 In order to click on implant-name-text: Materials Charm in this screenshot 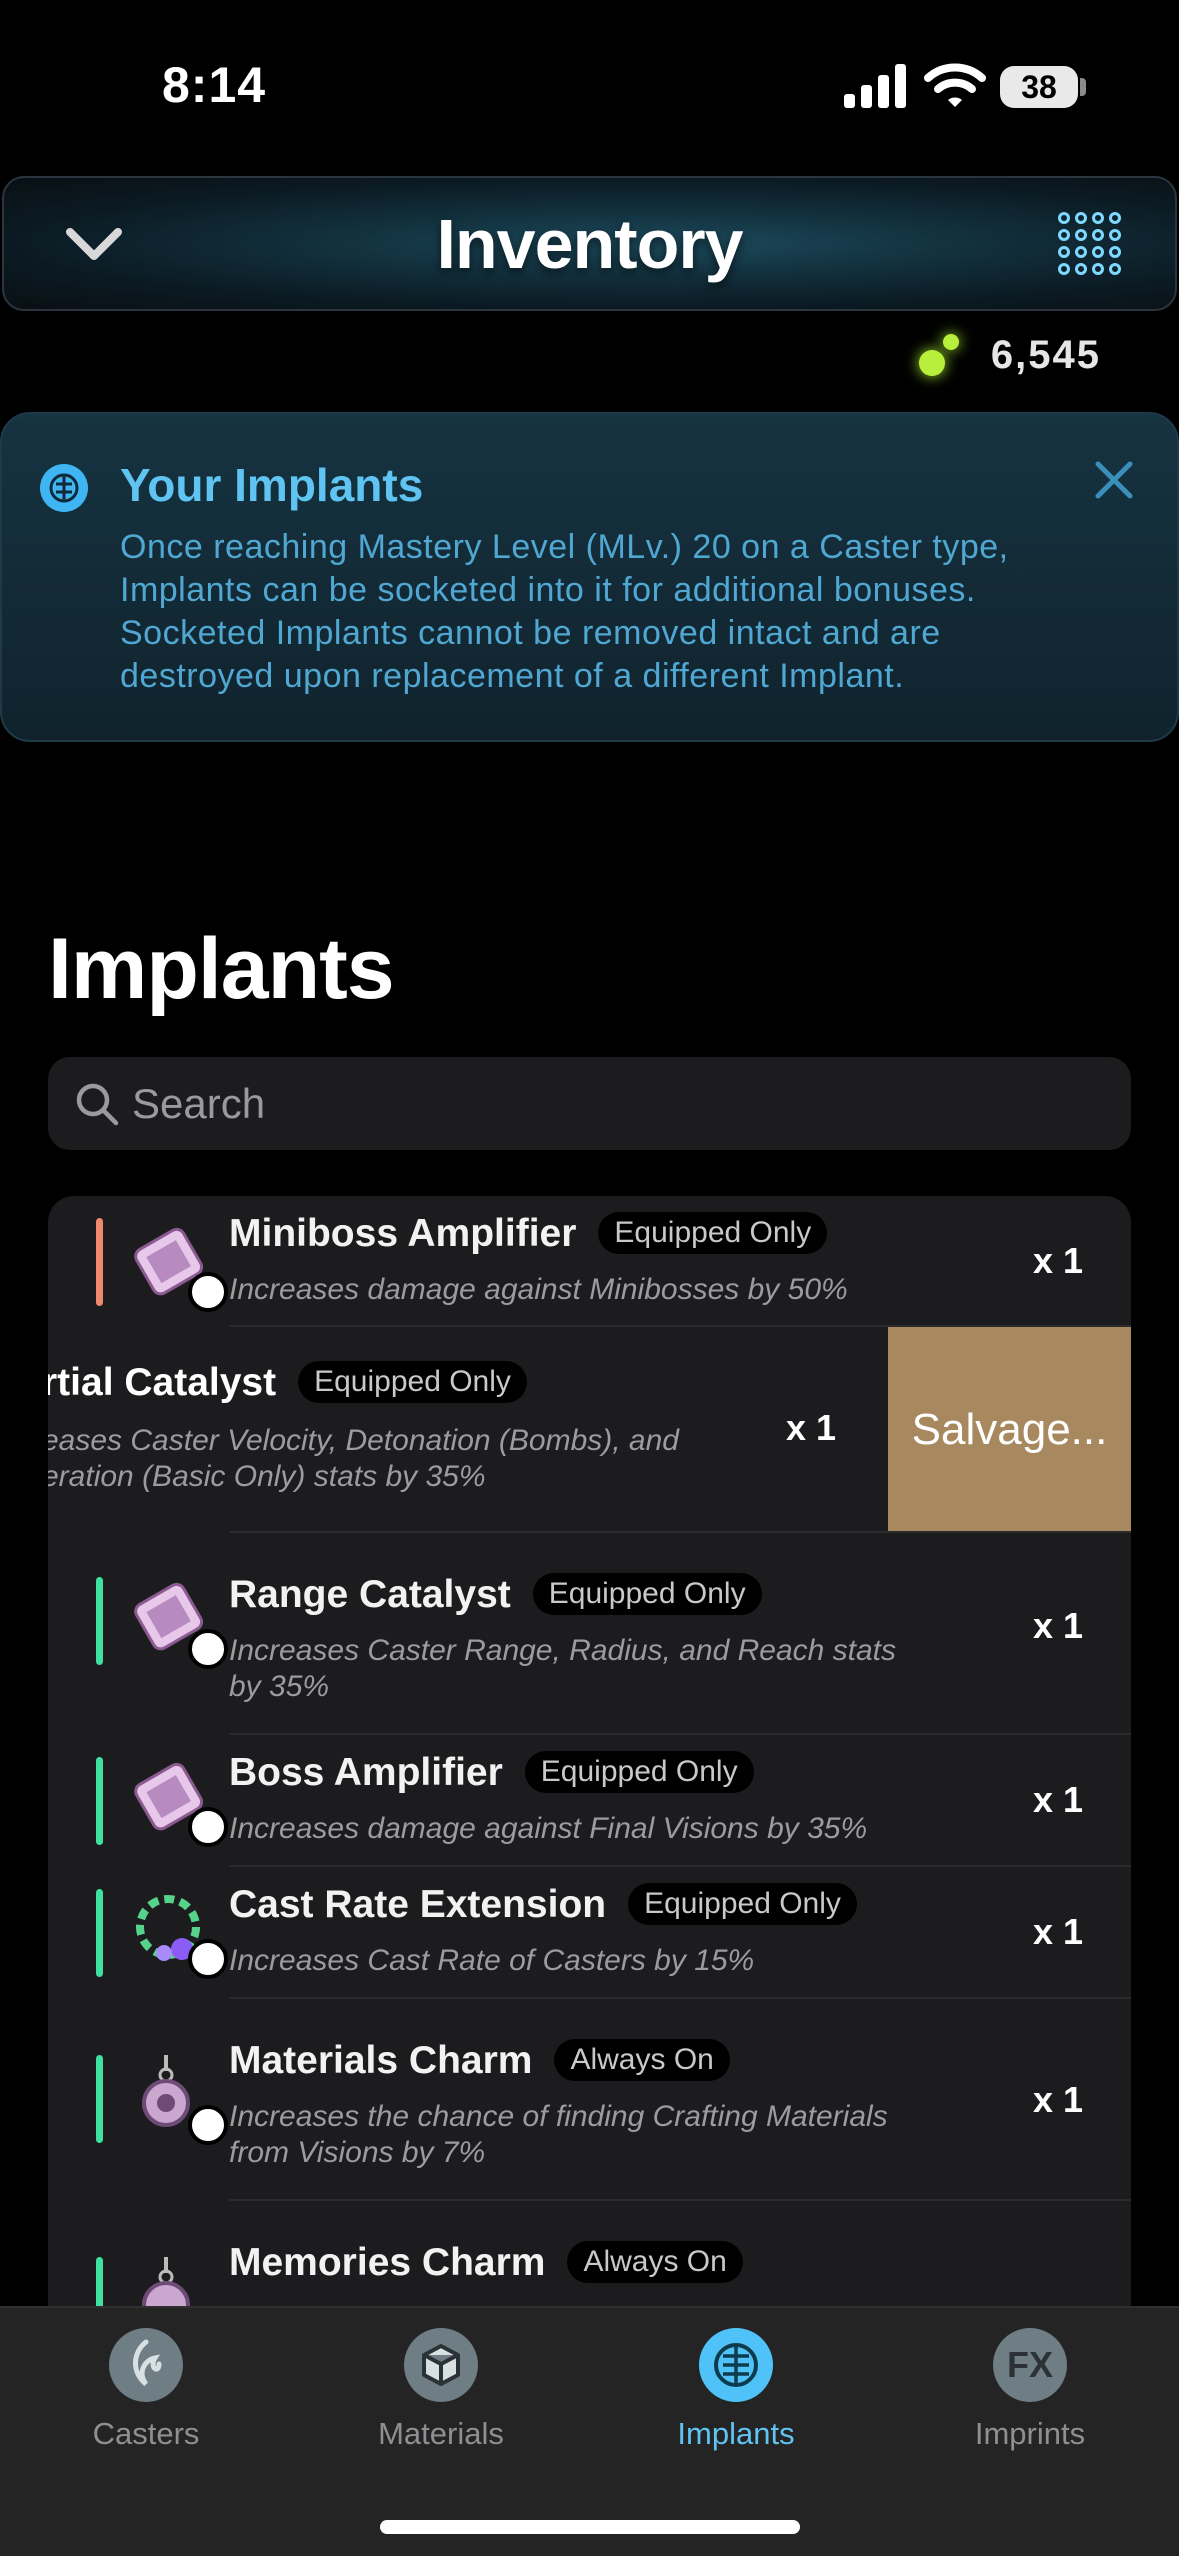, I will do `click(381, 2060)`.